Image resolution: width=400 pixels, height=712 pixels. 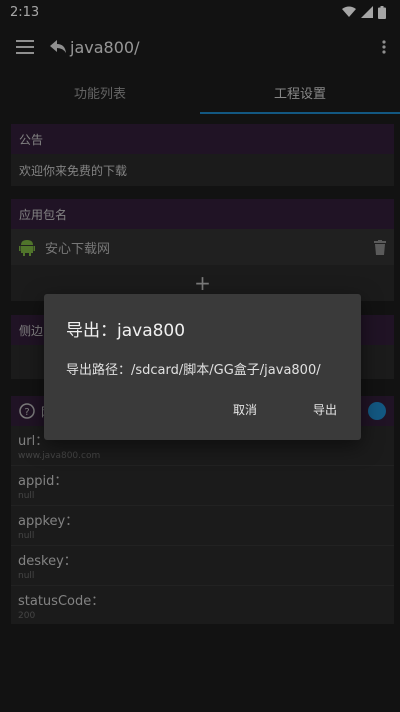 What do you see at coordinates (285, 409) in the screenshot?
I see `dialog-actions: 取消 导出` at bounding box center [285, 409].